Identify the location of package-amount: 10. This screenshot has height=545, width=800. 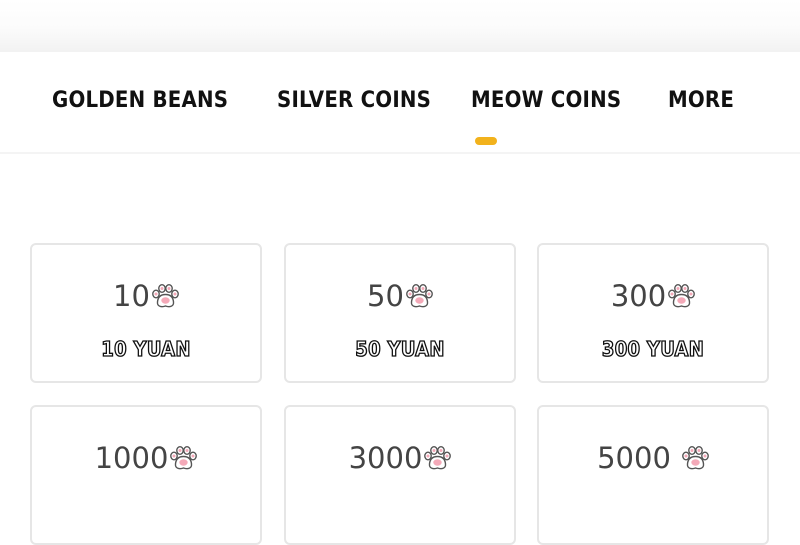
(131, 296).